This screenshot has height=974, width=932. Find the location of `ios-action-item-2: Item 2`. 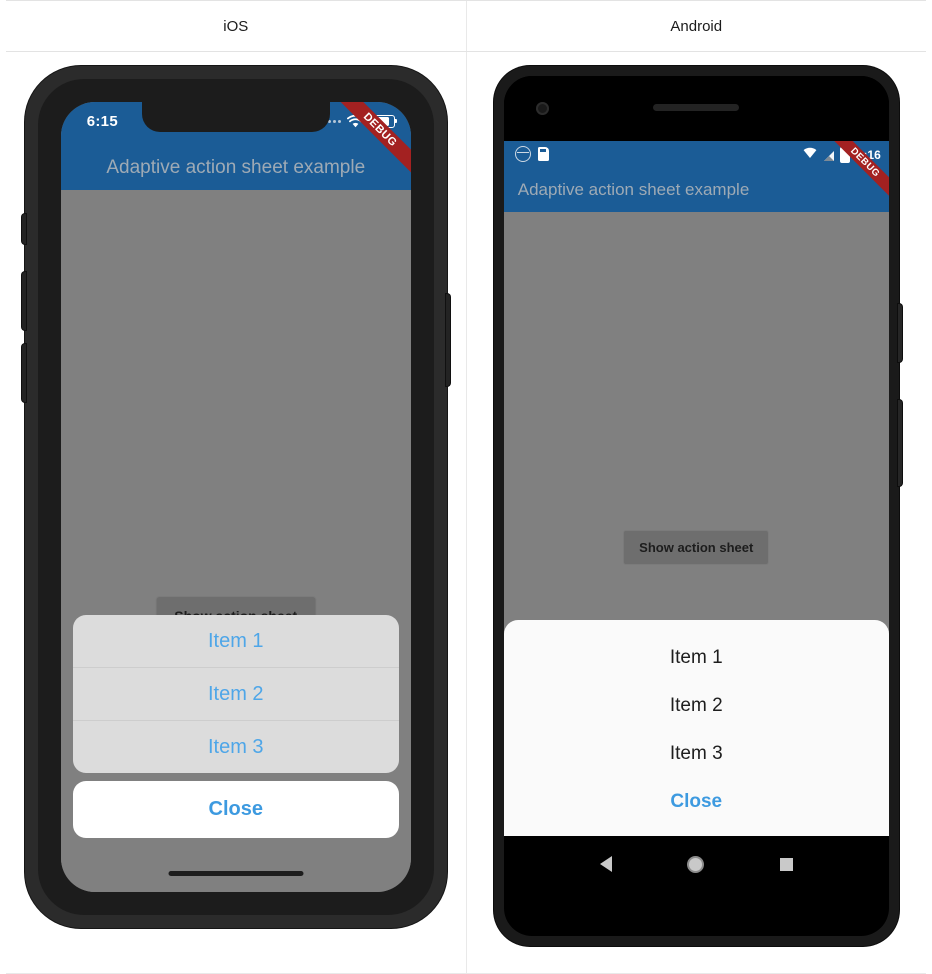

ios-action-item-2: Item 2 is located at coordinates (235, 693).